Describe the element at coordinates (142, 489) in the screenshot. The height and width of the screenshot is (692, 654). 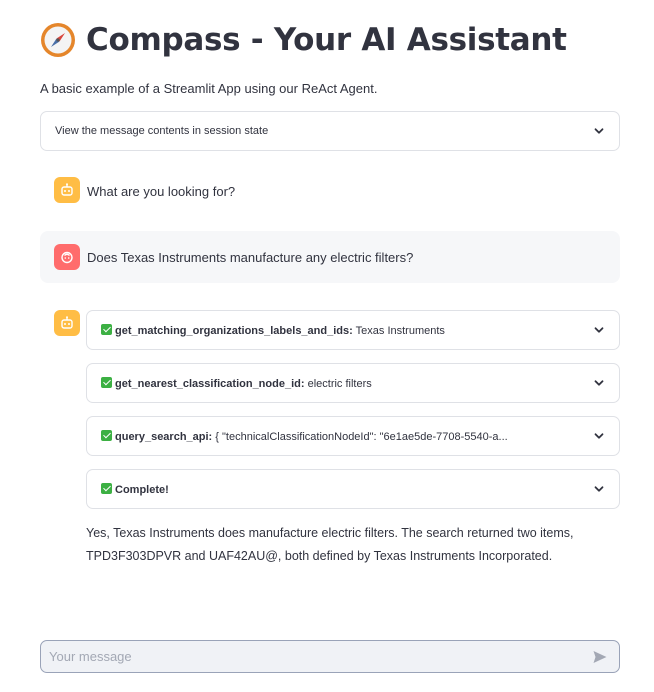
I see `tool-name: Complete!` at that location.